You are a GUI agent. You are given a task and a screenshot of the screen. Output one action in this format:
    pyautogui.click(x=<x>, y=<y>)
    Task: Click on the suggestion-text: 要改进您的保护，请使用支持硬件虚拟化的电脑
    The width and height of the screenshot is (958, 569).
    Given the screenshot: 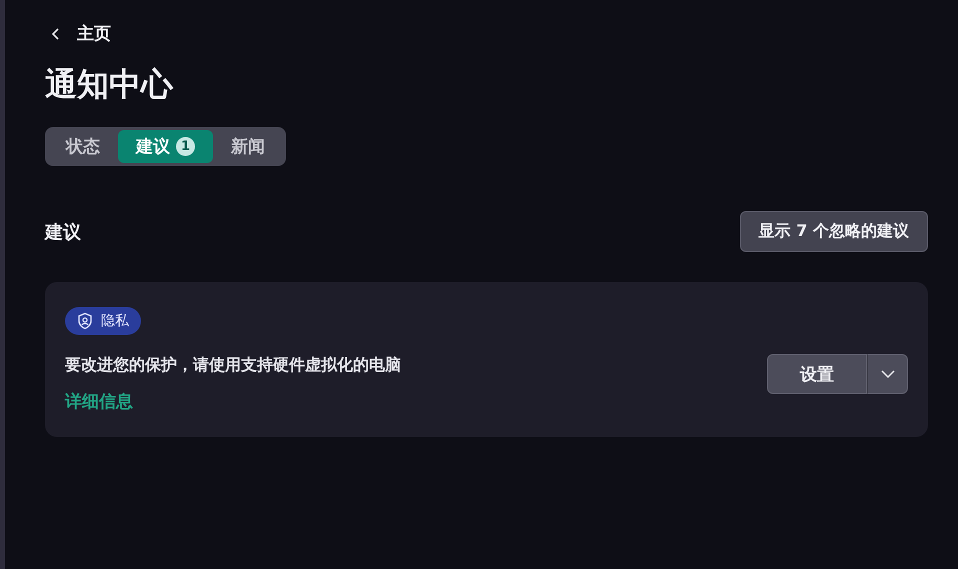 What is the action you would take?
    pyautogui.click(x=233, y=365)
    